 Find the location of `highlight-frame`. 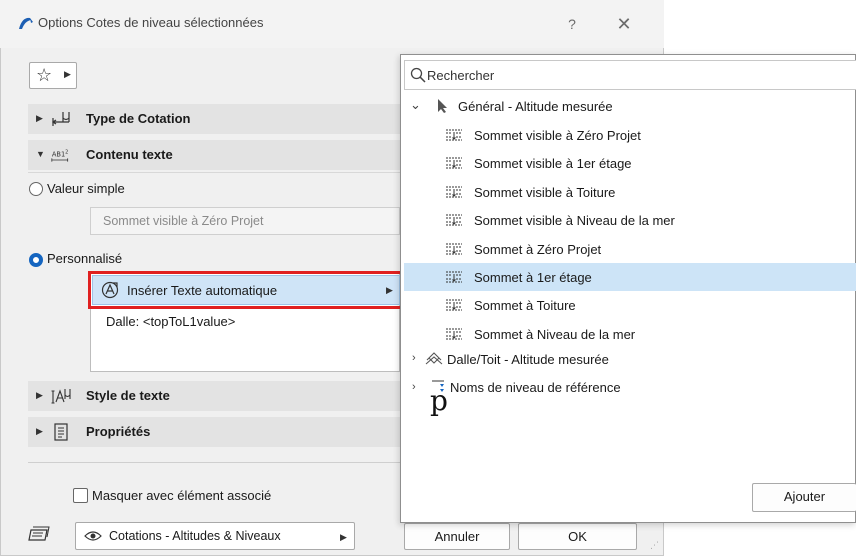

highlight-frame is located at coordinates (245, 290).